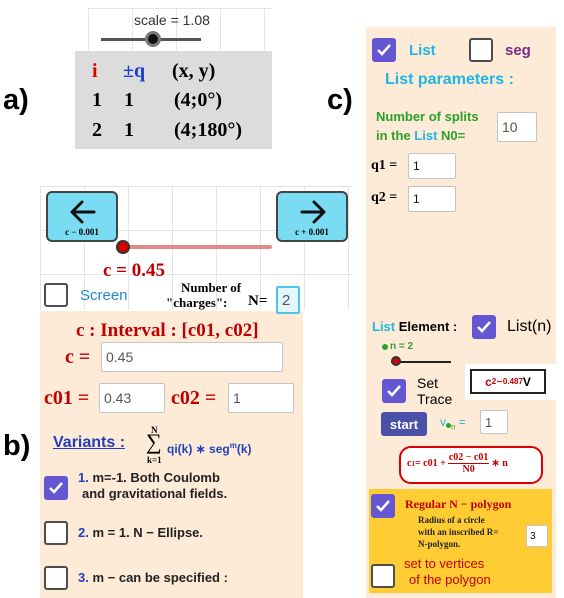 The height and width of the screenshot is (598, 564). Describe the element at coordinates (427, 116) in the screenshot. I see `splits-line1: Number of splits` at that location.